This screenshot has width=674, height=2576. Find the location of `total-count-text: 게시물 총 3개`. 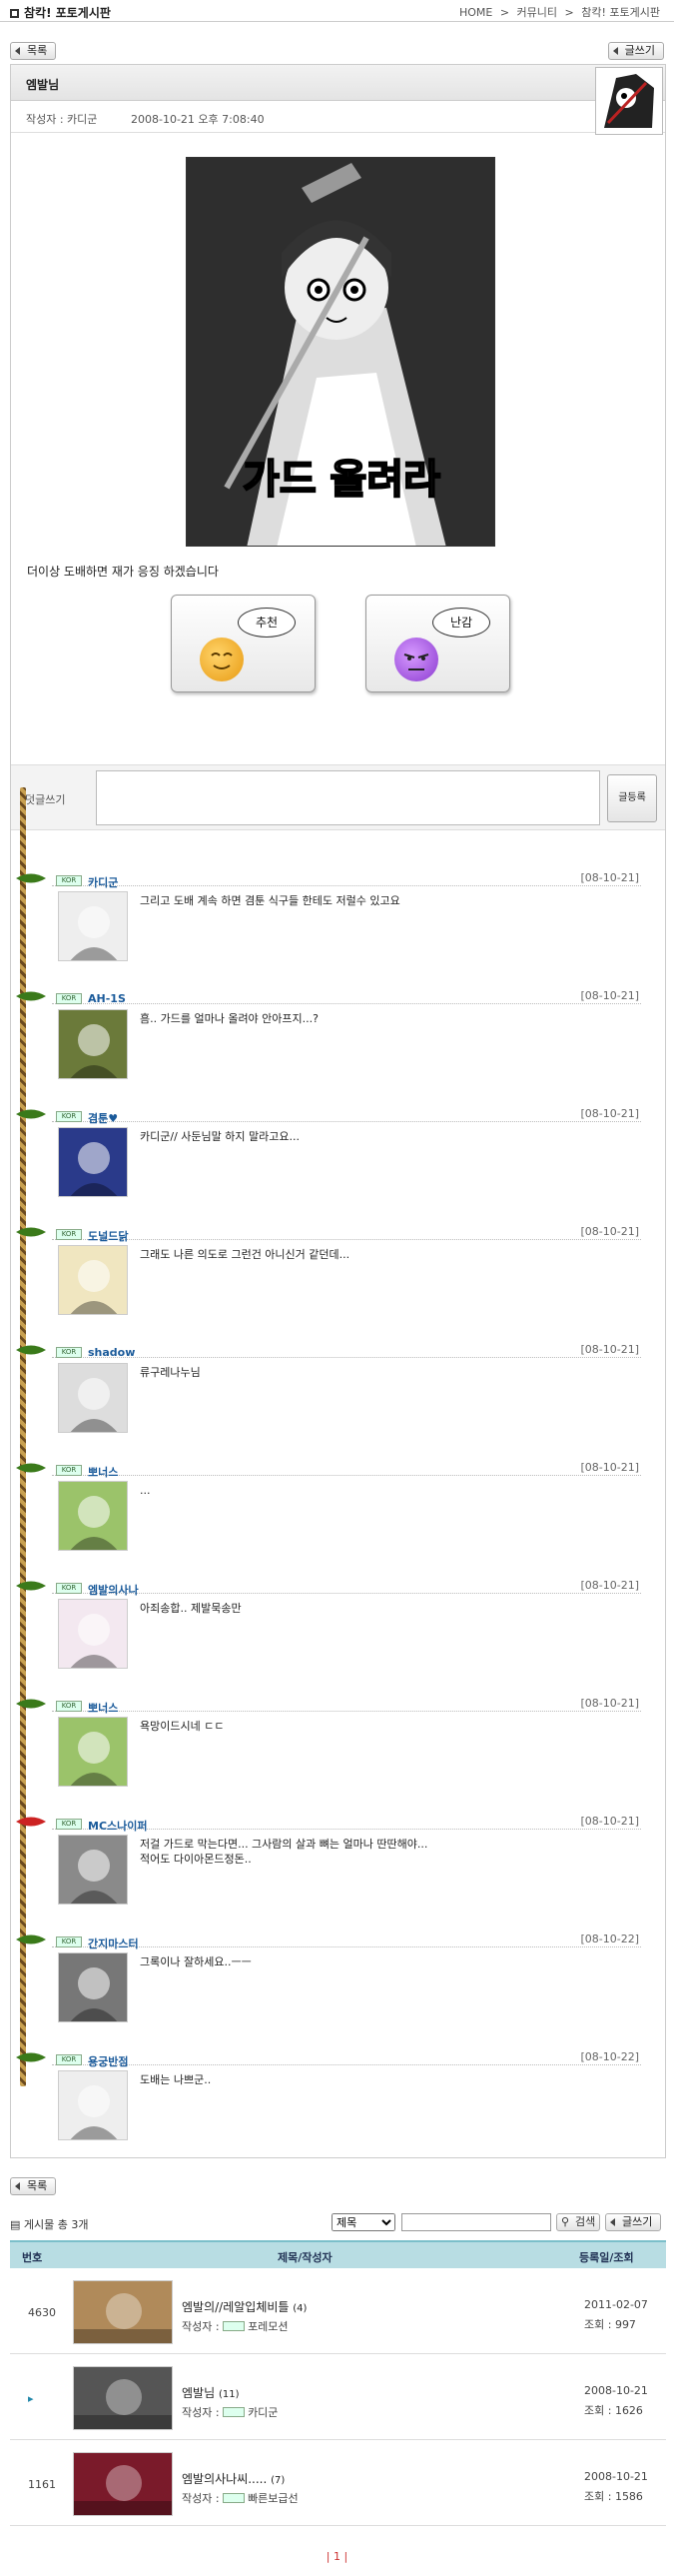

total-count-text: 게시물 총 3개 is located at coordinates (56, 2224).